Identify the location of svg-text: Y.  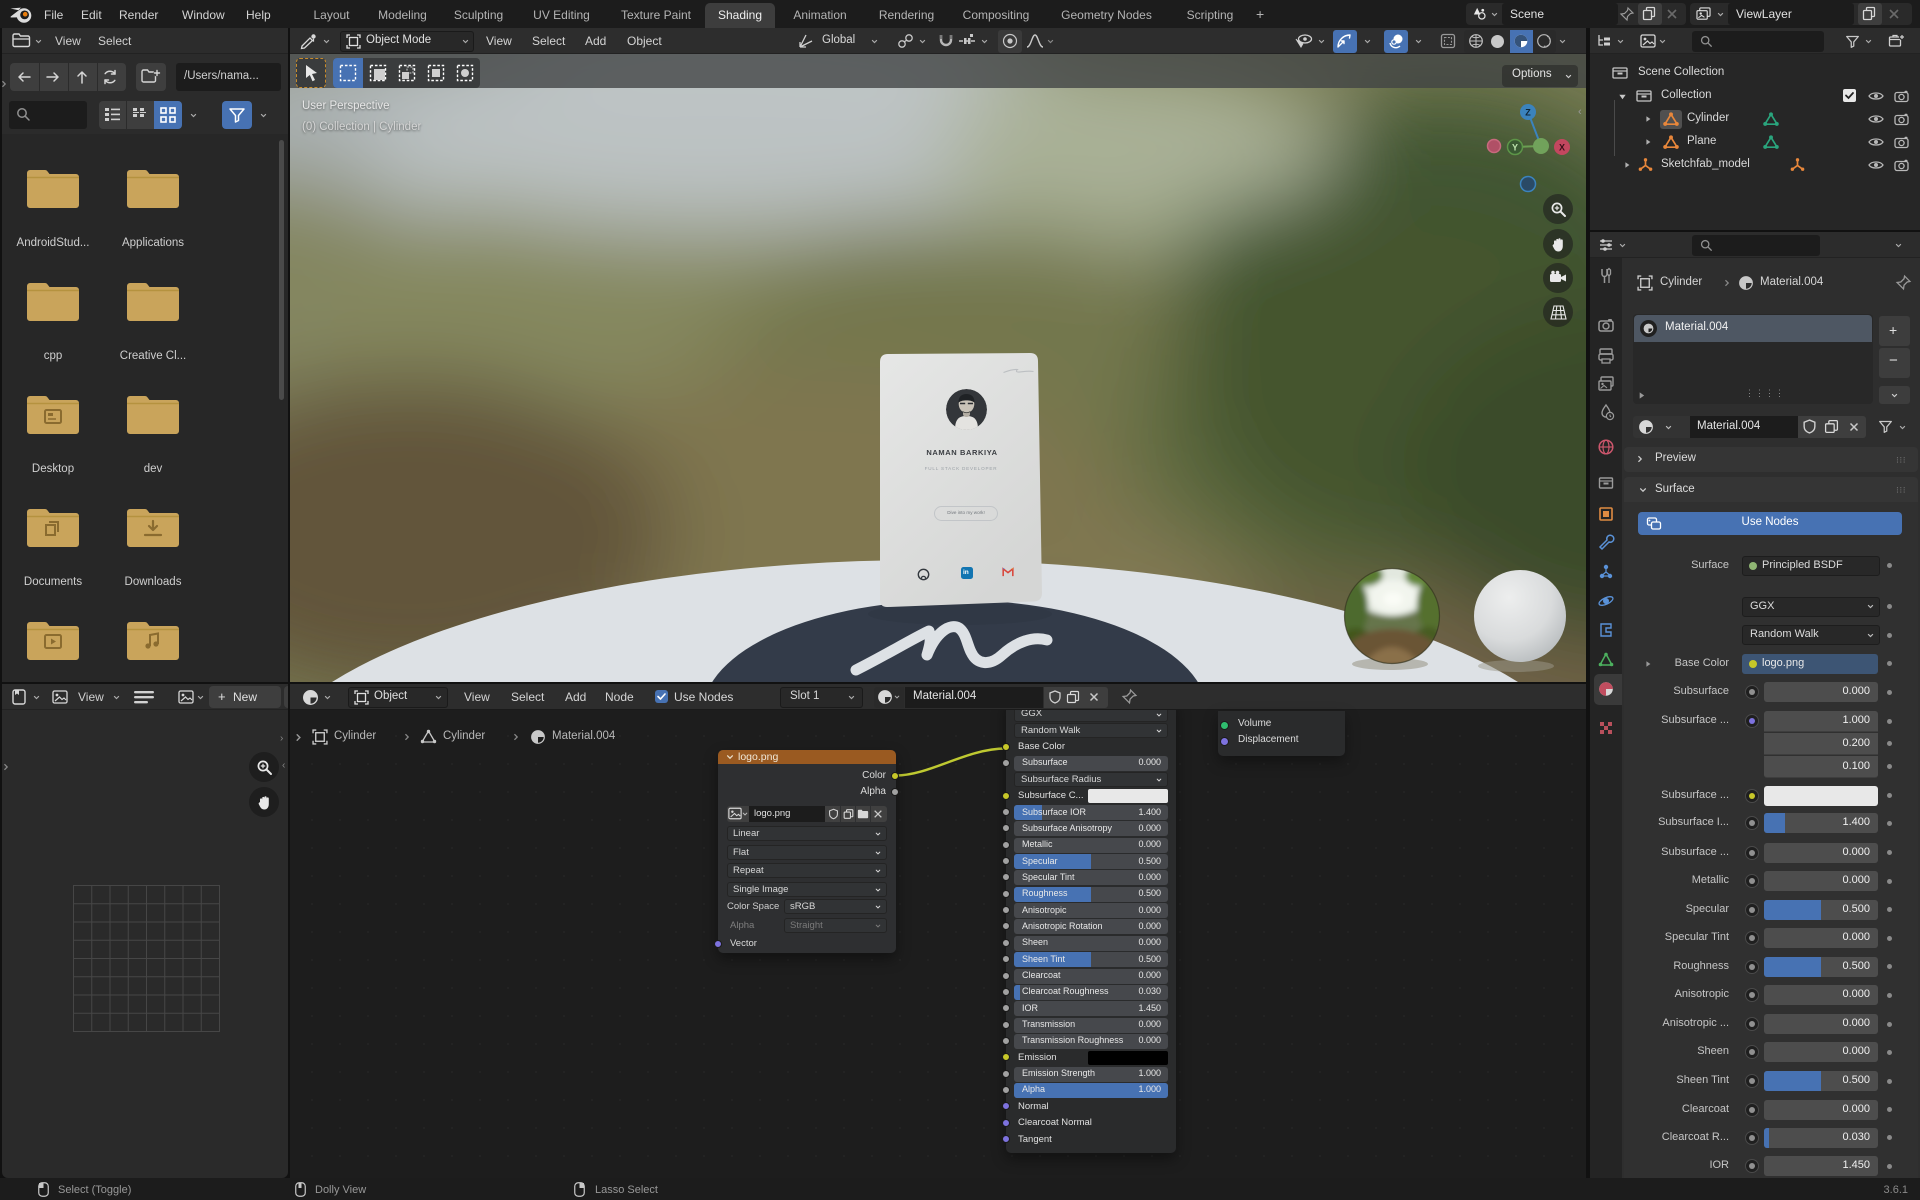
(1515, 148).